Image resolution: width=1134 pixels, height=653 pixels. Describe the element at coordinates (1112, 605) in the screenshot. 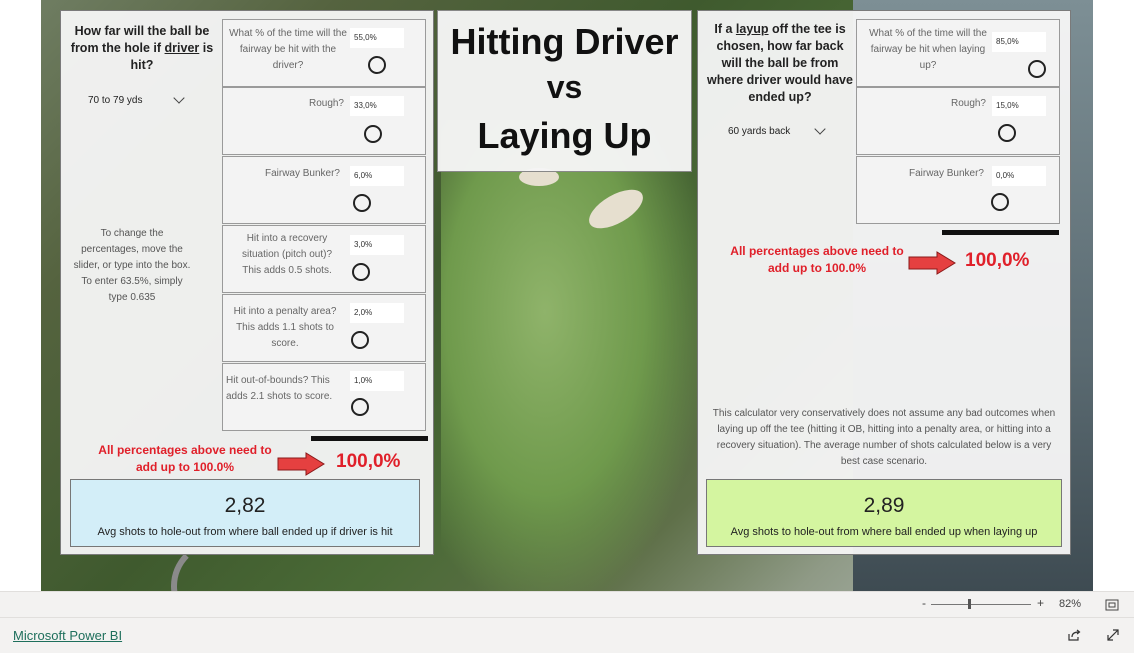

I see `fit-to-page-icon` at that location.